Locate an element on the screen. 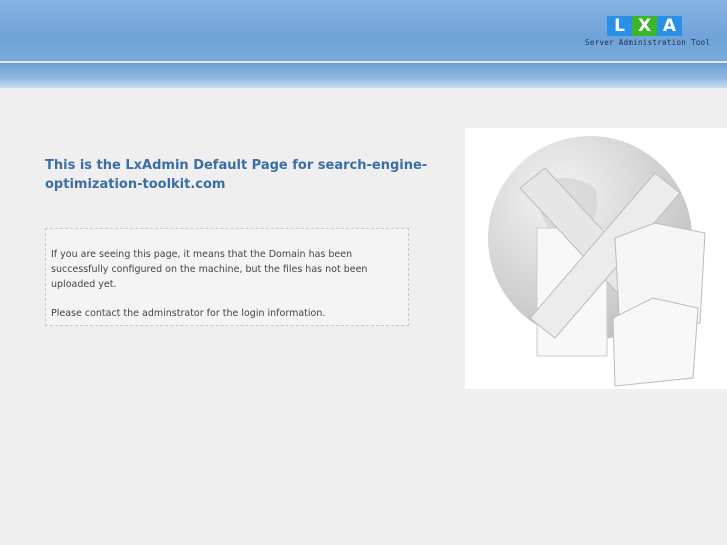  globe-x-folder-icon is located at coordinates (597, 261).